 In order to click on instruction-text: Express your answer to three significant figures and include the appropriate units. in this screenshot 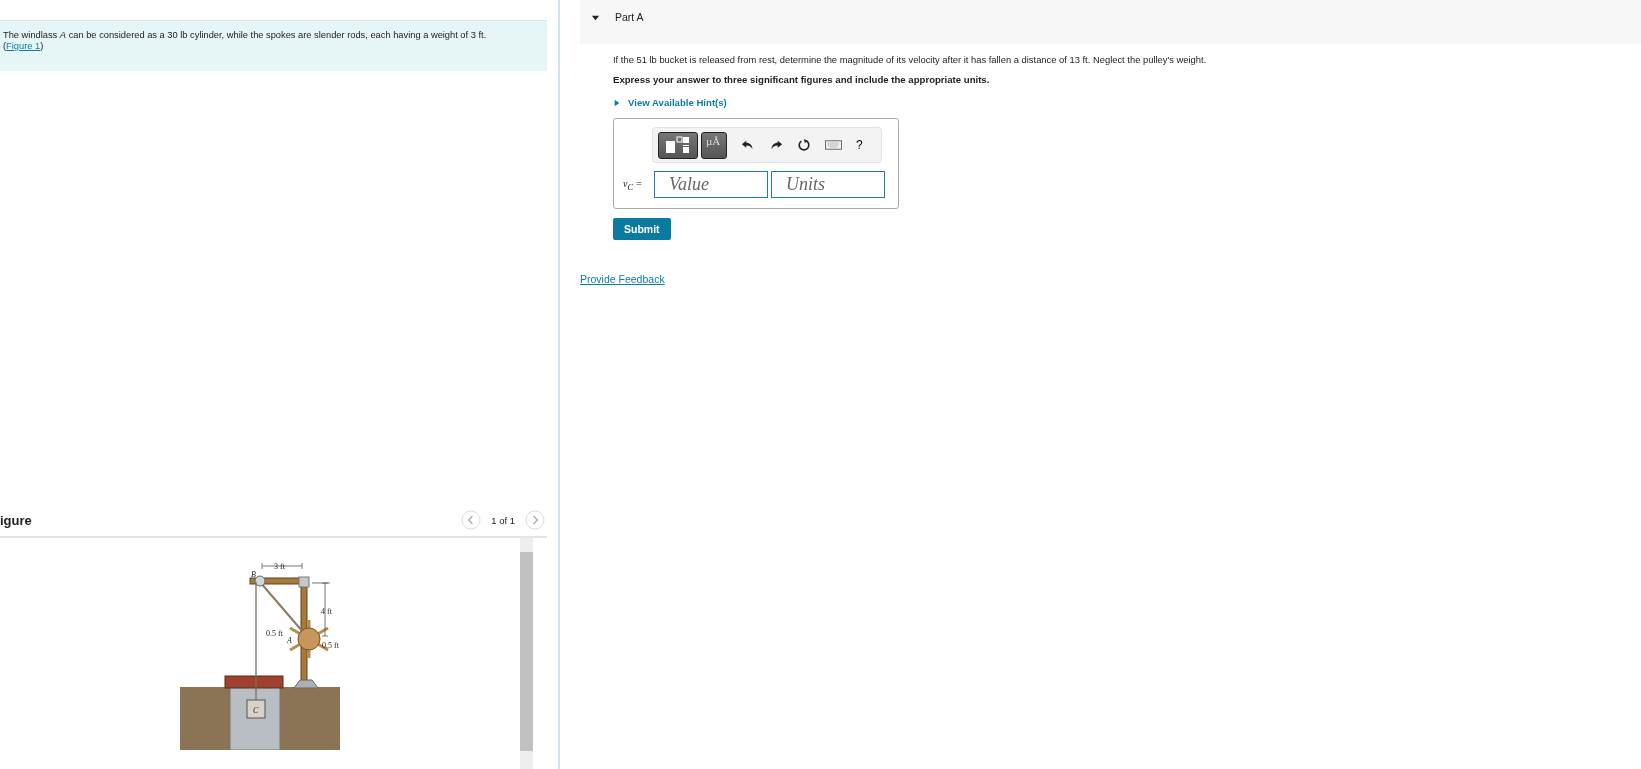, I will do `click(802, 79)`.